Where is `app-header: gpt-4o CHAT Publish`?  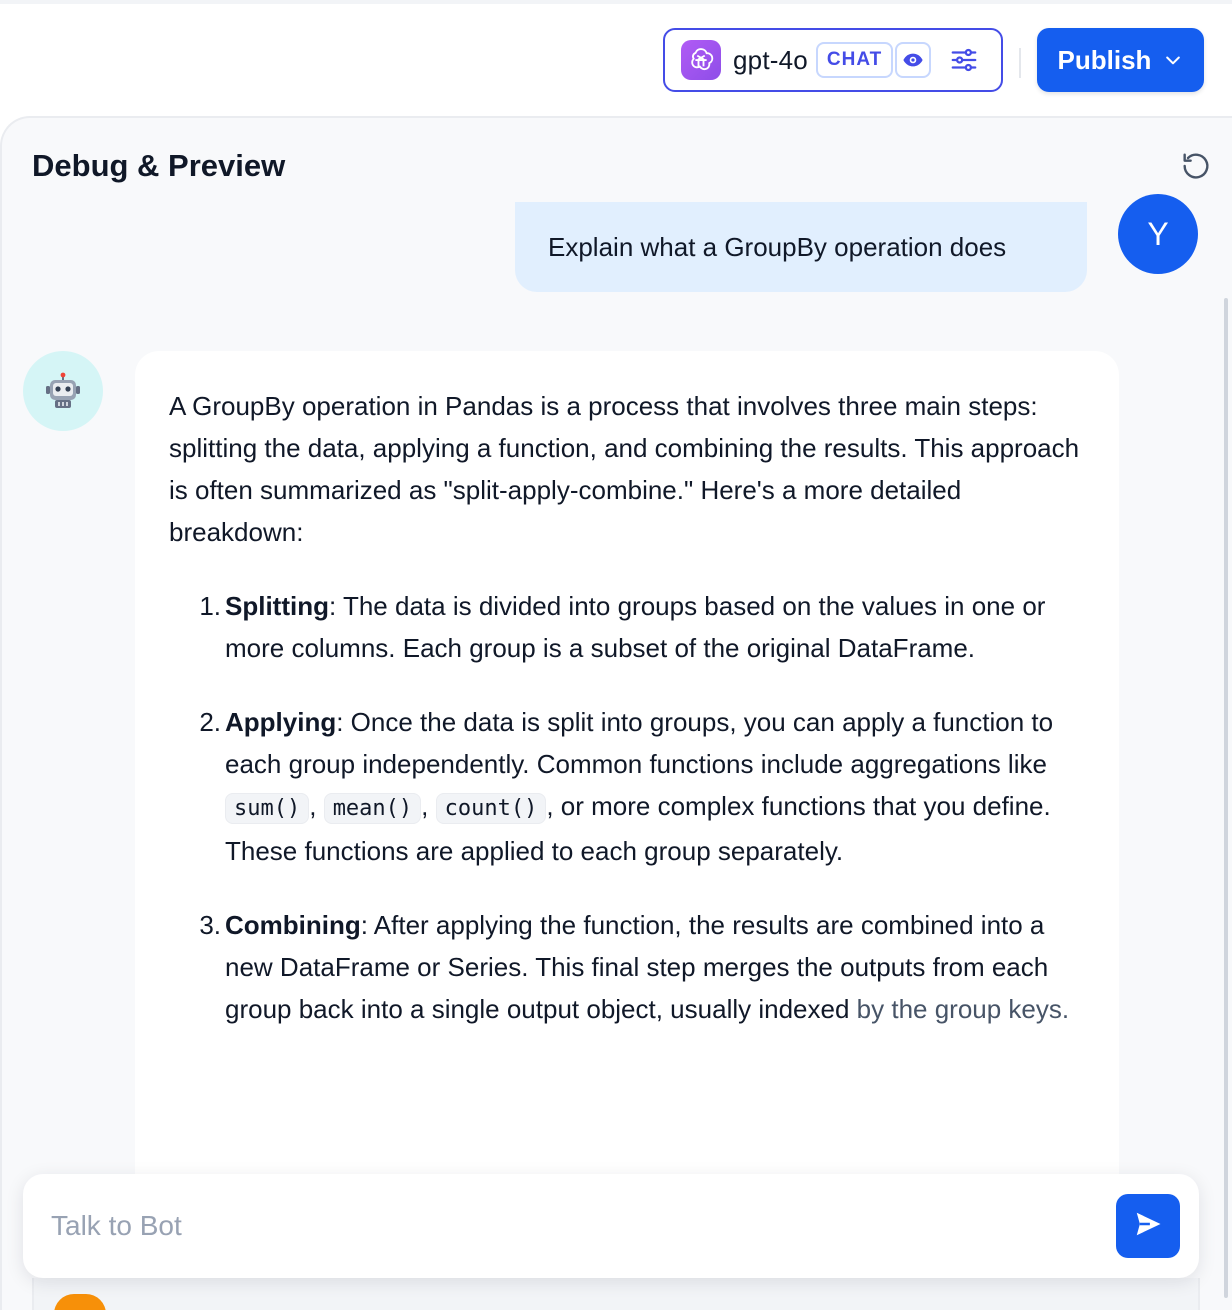
app-header: gpt-4o CHAT Publish is located at coordinates (616, 60).